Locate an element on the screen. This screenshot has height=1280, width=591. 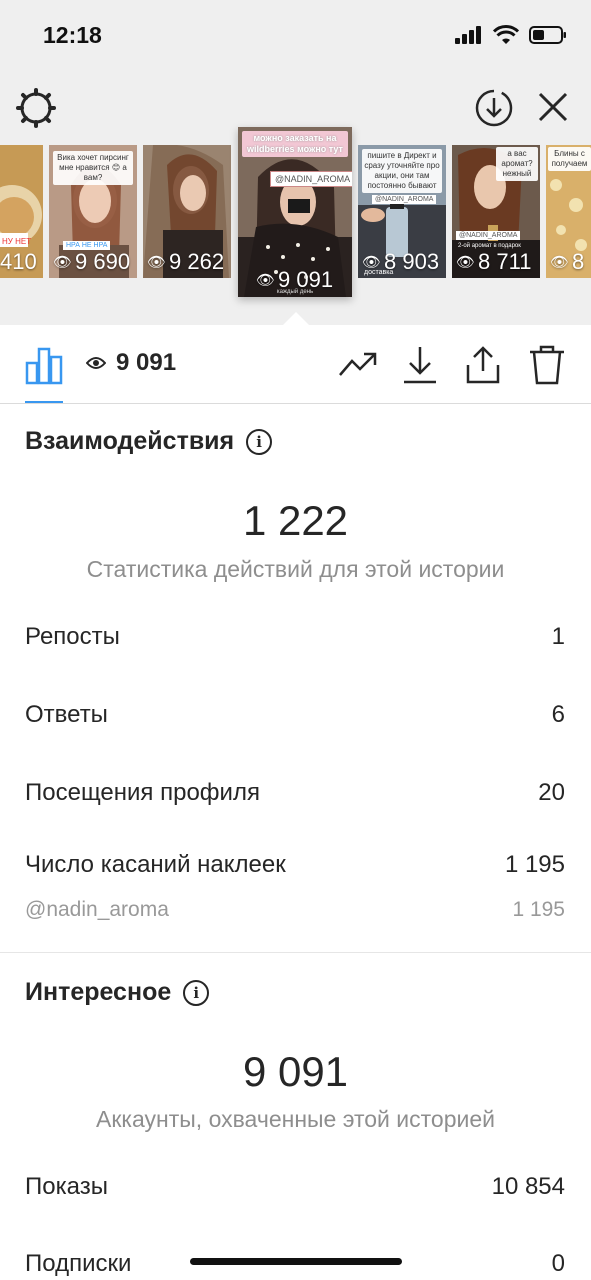
delete-trash-icon is located at coordinates (547, 367).